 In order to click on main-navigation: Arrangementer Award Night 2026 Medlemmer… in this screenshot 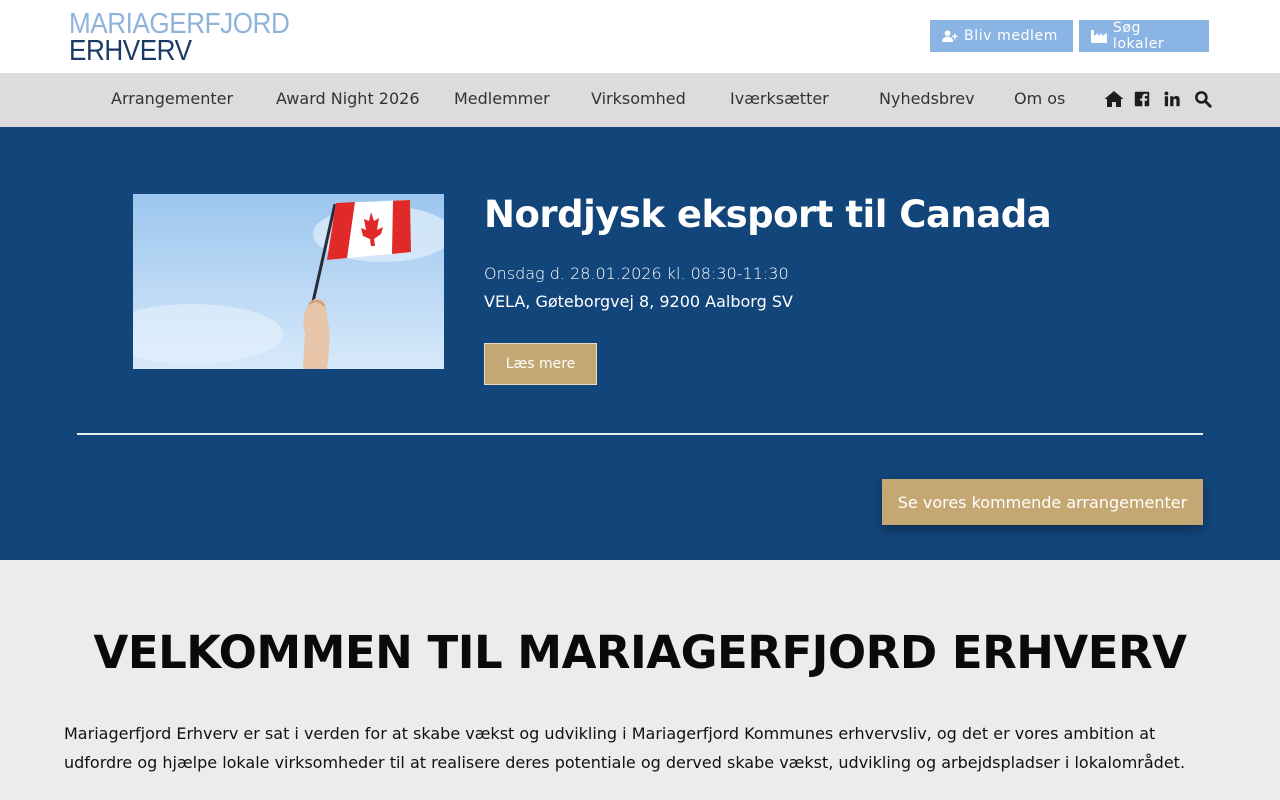, I will do `click(640, 100)`.